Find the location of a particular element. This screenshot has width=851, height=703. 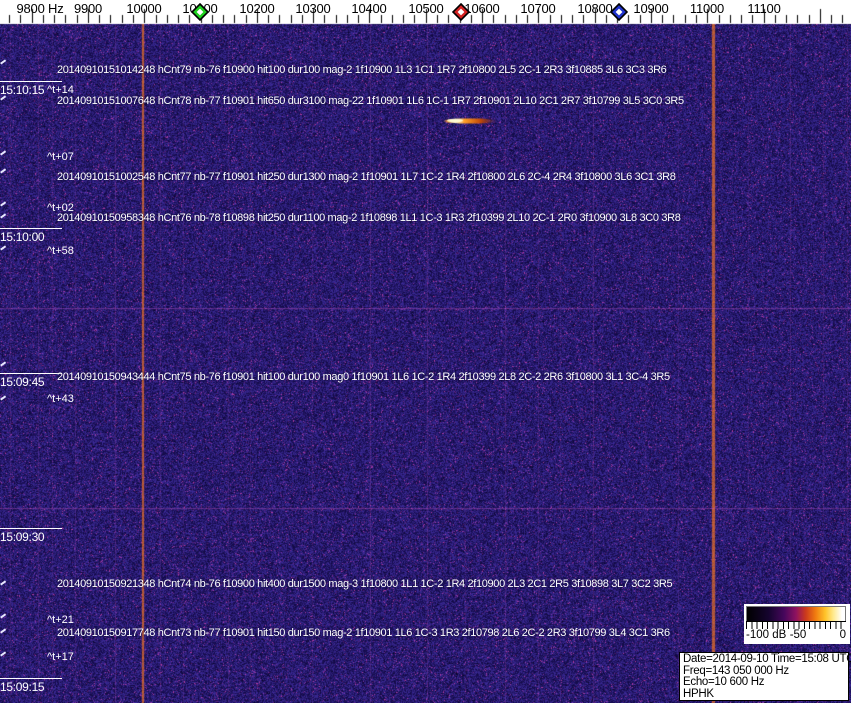

info-date-time: Date=2014-09-10 Time=15:08 UTC is located at coordinates (767, 659).